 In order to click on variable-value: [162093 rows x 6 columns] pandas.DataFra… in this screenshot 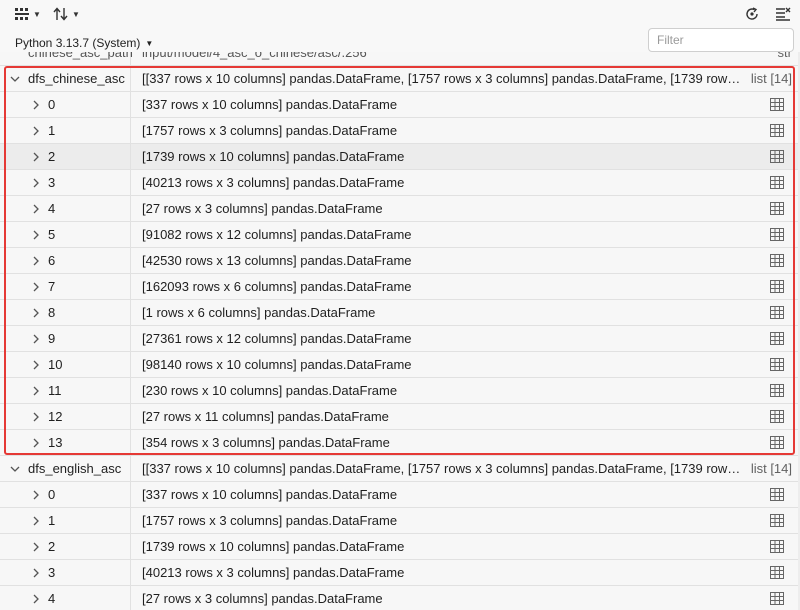, I will do `click(277, 286)`.